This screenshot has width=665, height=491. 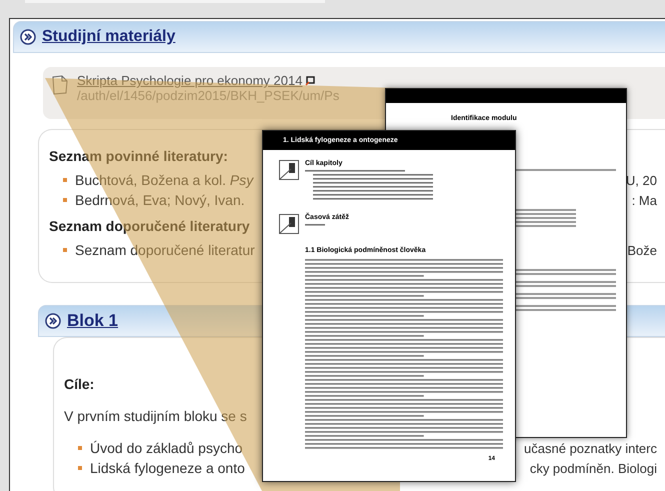 I want to click on literature-item: U, 20, so click(x=641, y=180).